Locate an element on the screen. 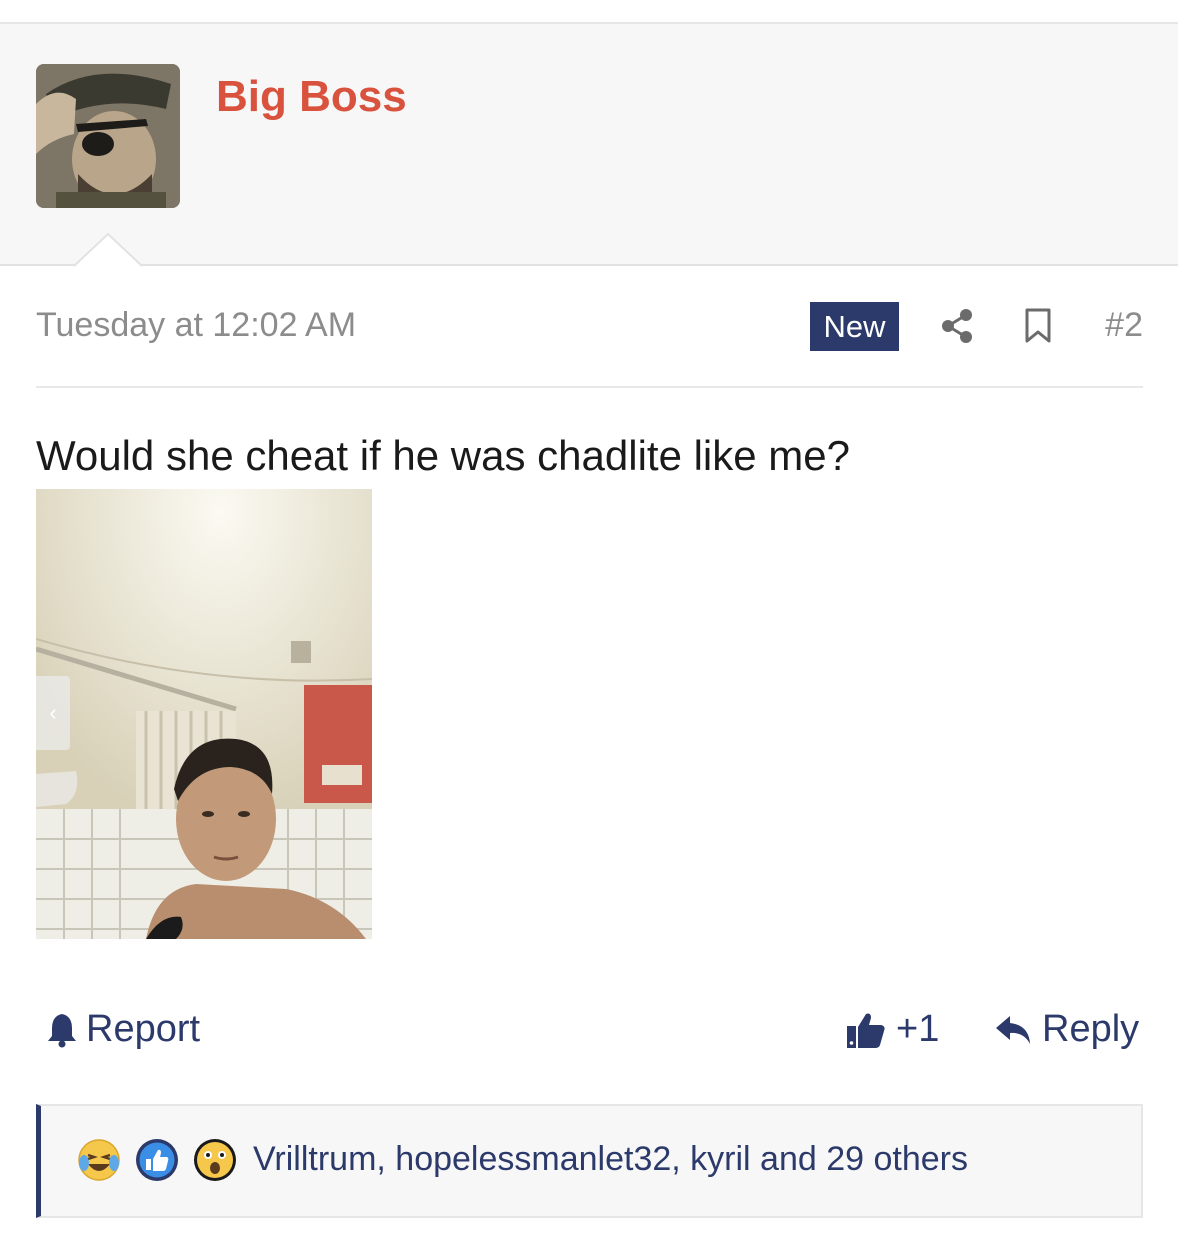  avatar is located at coordinates (108, 136).